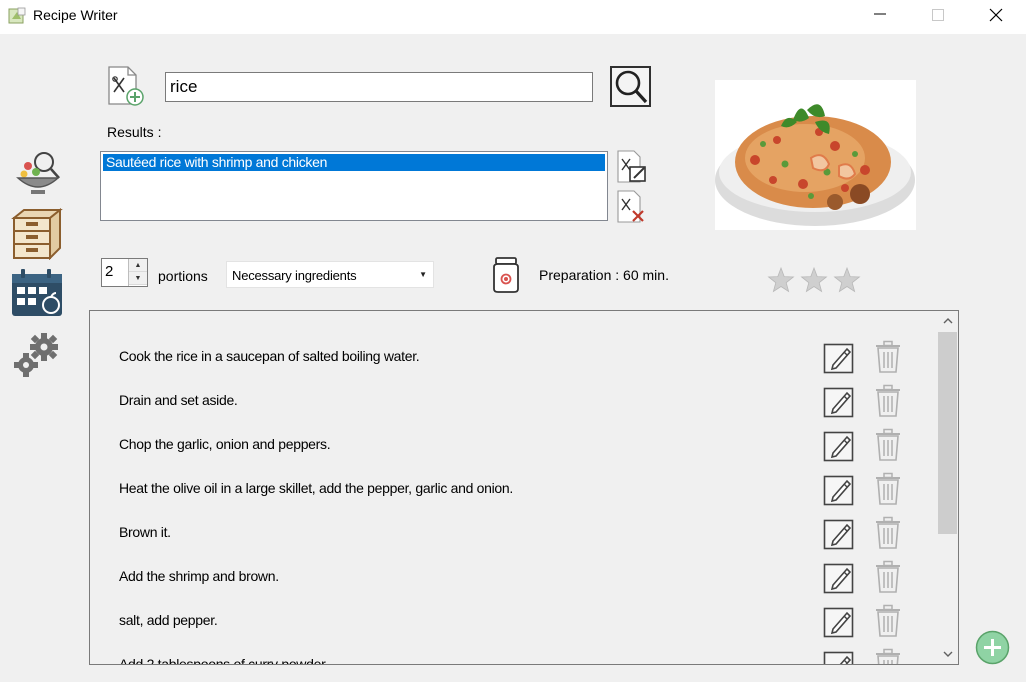 This screenshot has height=682, width=1026. I want to click on steps-scrollbar, so click(947, 487).